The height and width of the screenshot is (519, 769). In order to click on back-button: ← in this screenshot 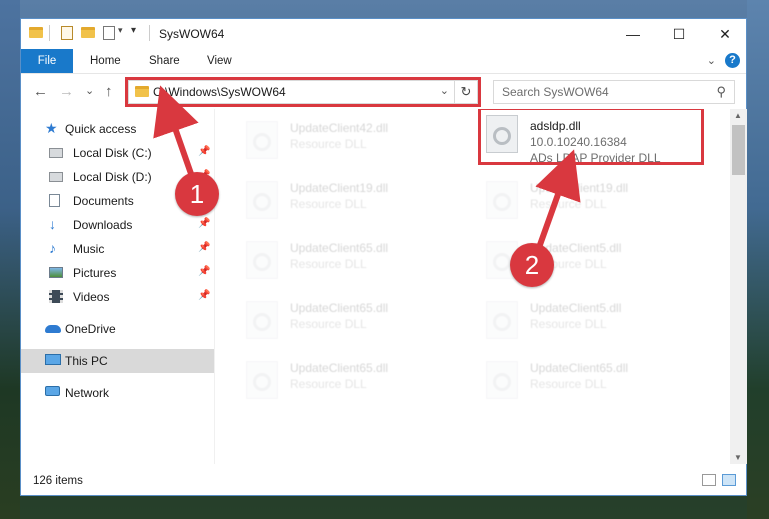, I will do `click(40, 91)`.